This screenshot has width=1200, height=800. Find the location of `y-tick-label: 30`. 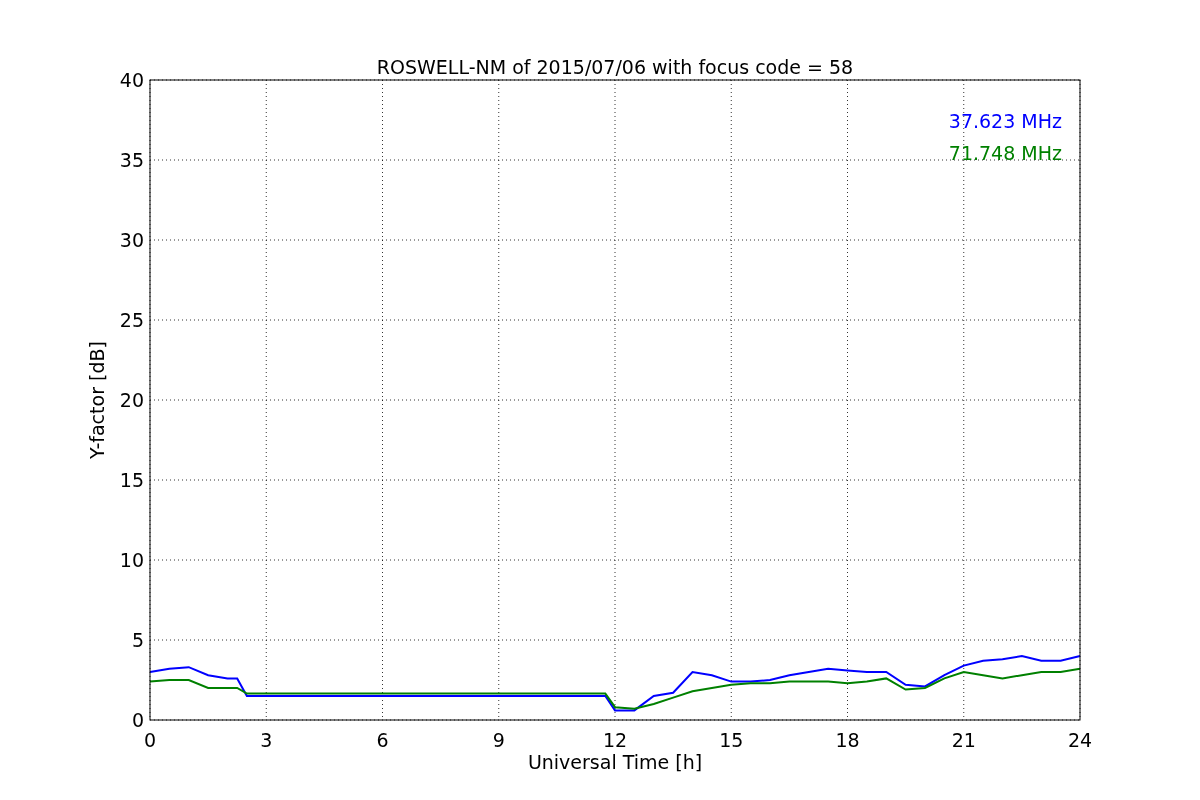

y-tick-label: 30 is located at coordinates (131, 240).